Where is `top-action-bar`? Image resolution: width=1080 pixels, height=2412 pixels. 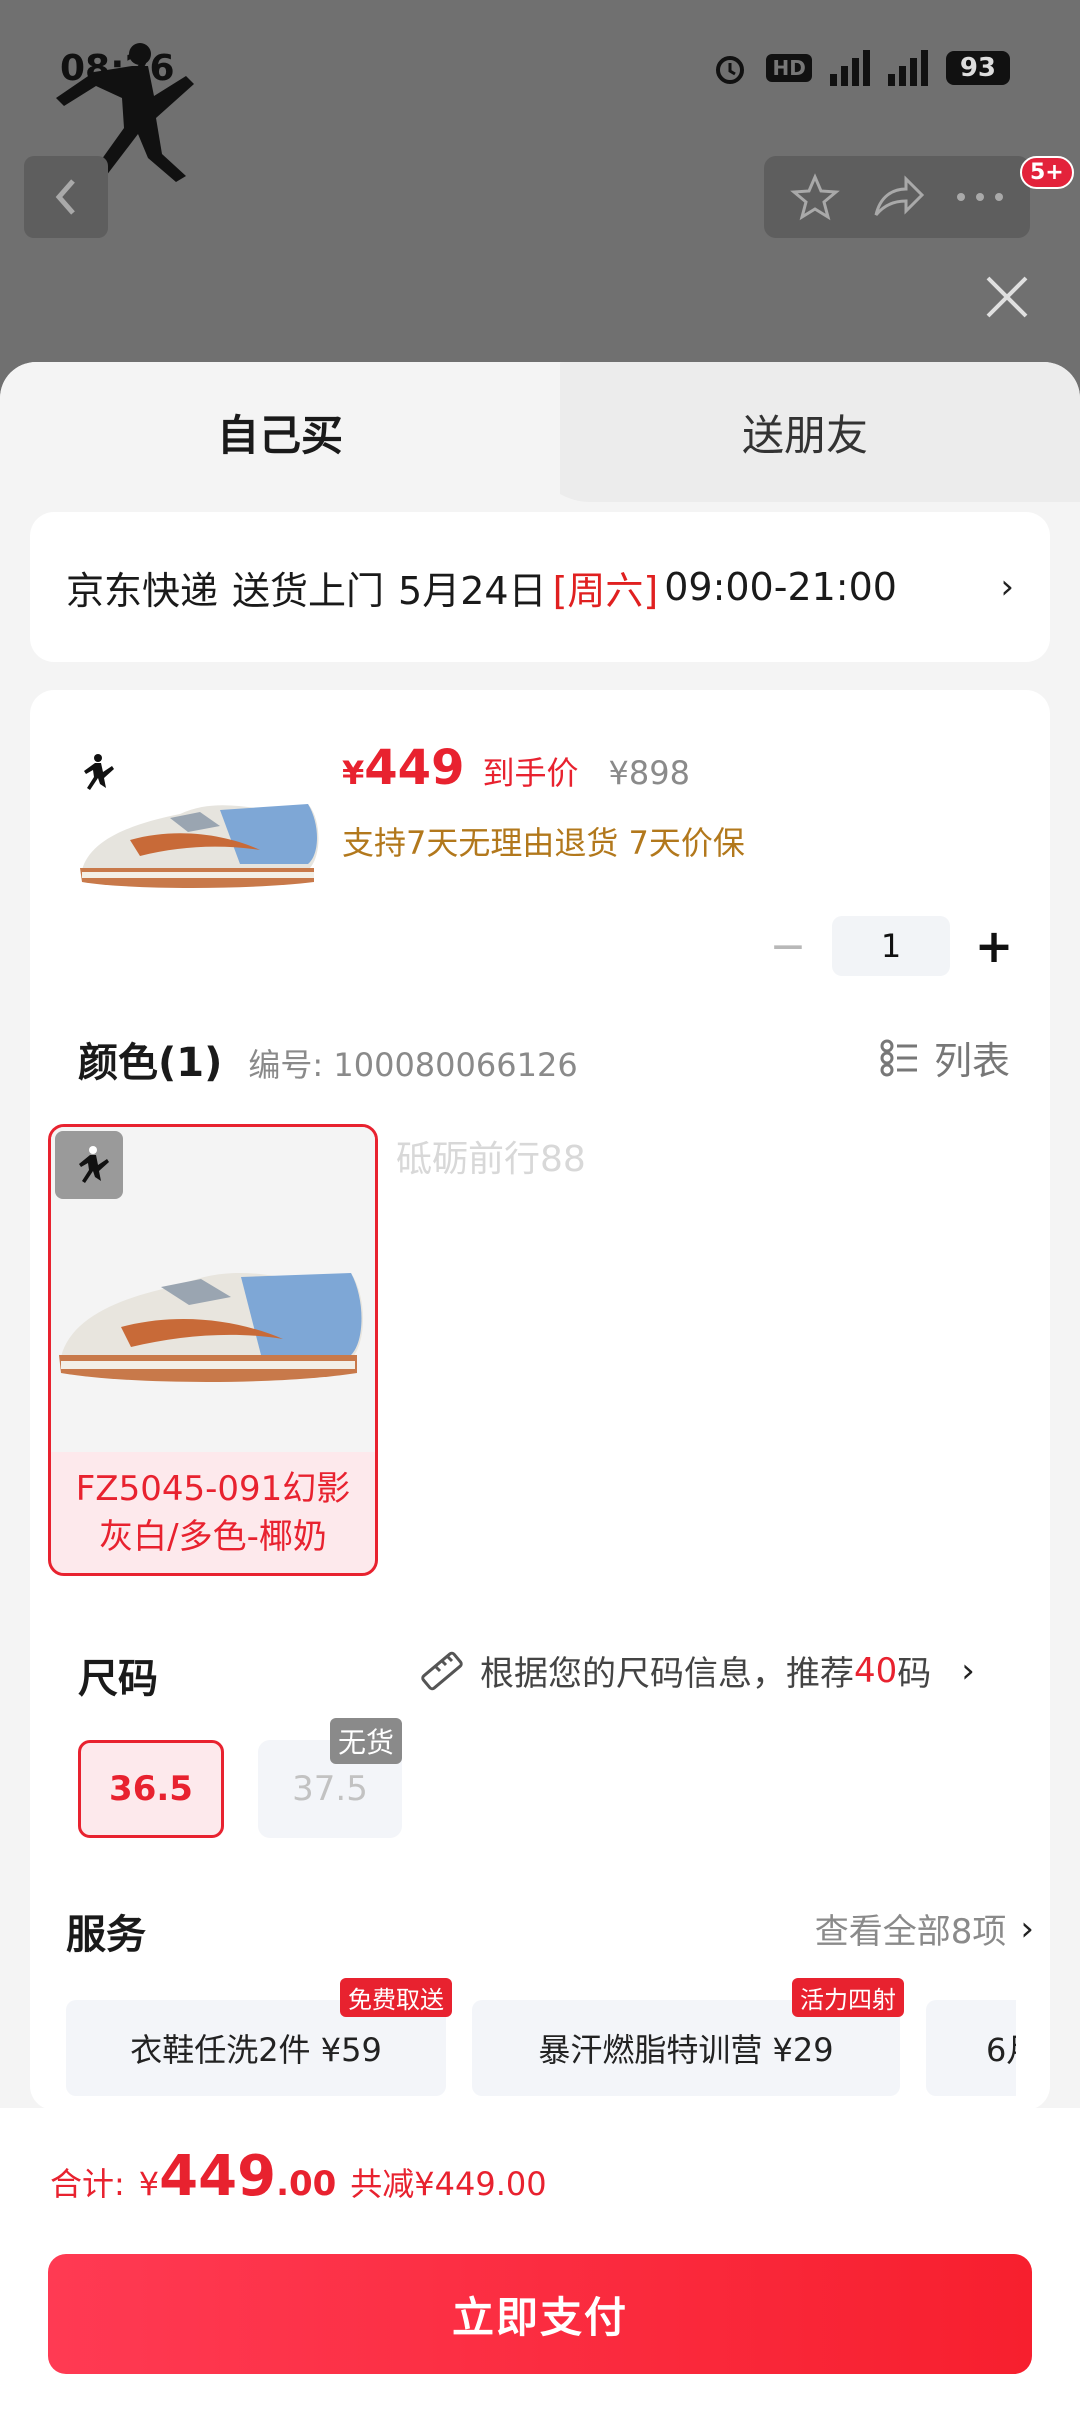 top-action-bar is located at coordinates (897, 197).